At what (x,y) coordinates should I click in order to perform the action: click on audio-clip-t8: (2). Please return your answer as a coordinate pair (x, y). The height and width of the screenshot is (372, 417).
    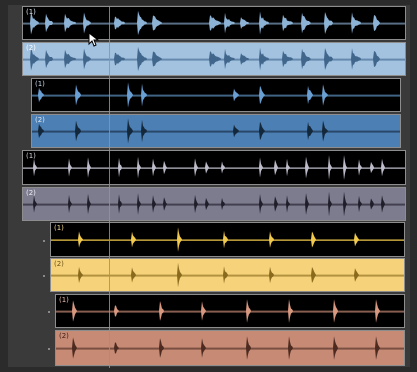
    Looking at the image, I should click on (227, 275).